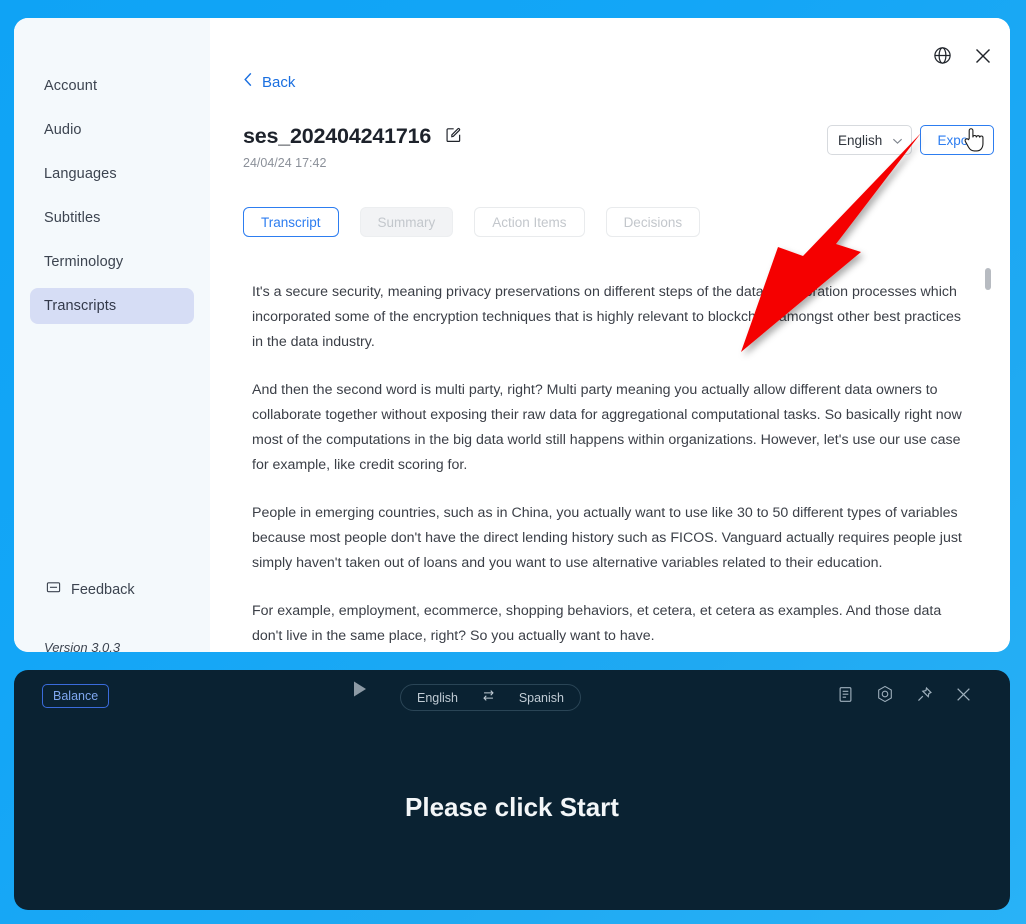  I want to click on pin-icon, so click(924, 694).